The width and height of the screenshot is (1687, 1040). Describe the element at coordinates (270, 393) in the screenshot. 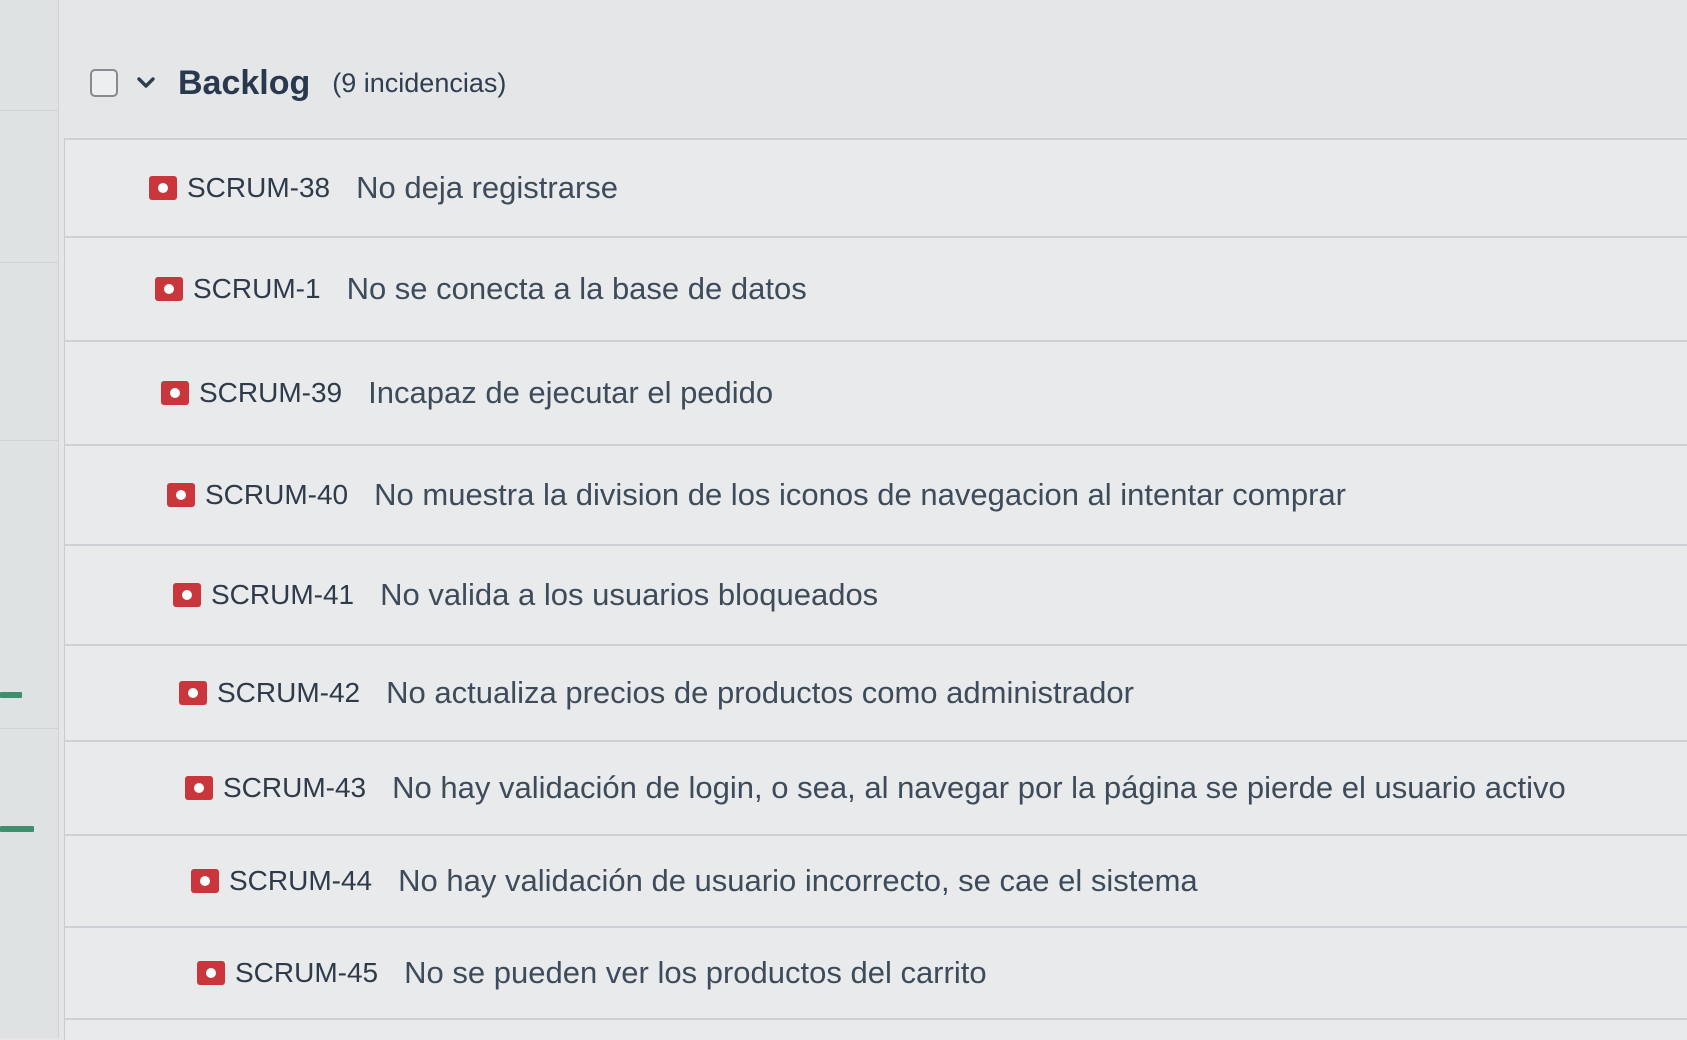

I see `issue-key: SCRUM-39` at that location.